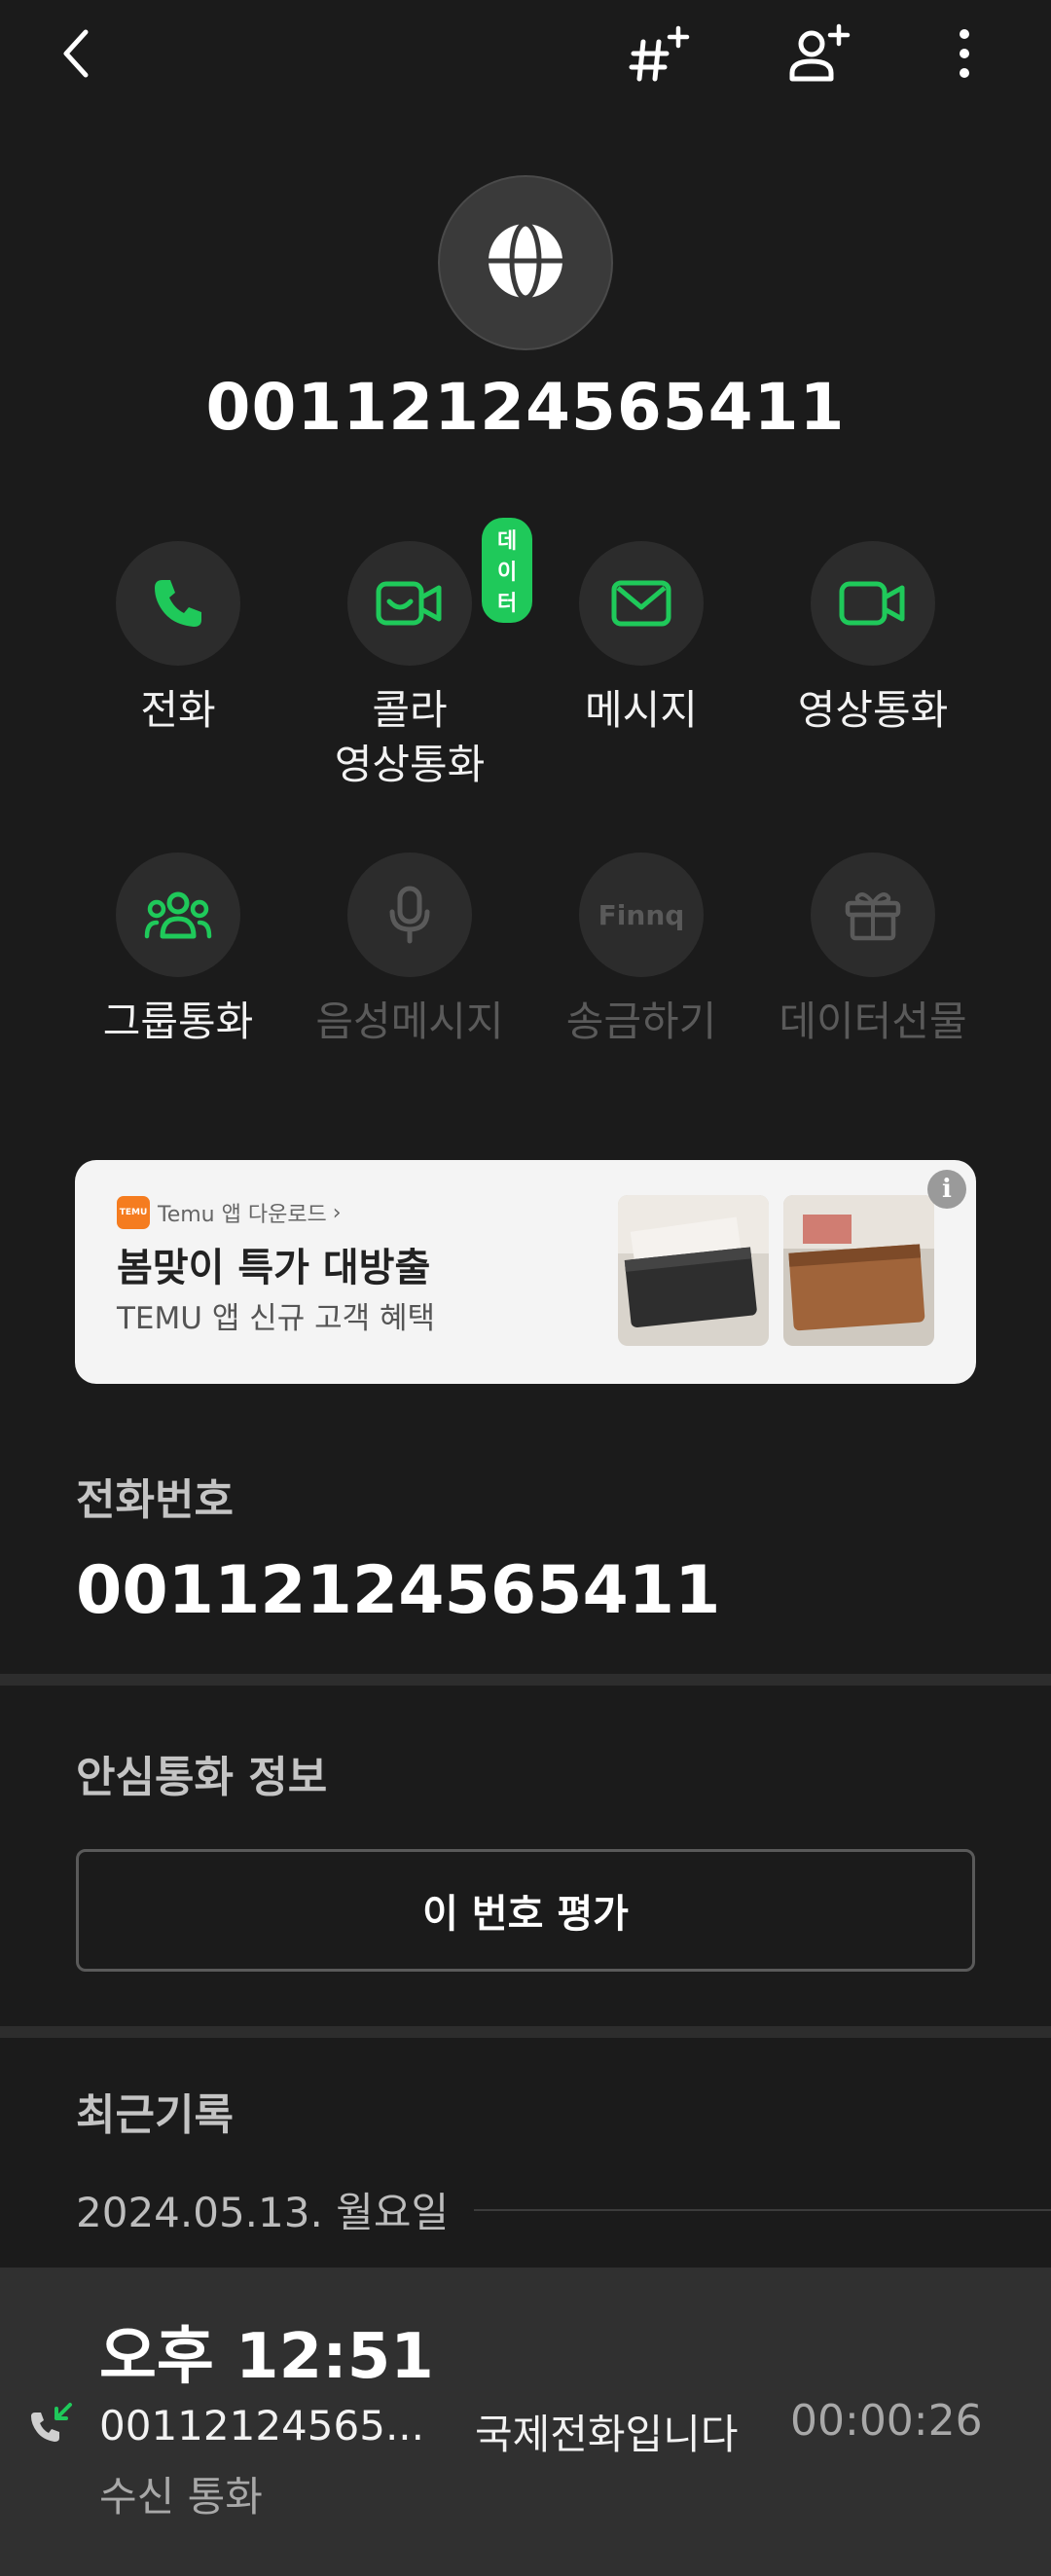 Image resolution: width=1051 pixels, height=2576 pixels. Describe the element at coordinates (641, 1021) in the screenshot. I see `action-label: 송금하기` at that location.